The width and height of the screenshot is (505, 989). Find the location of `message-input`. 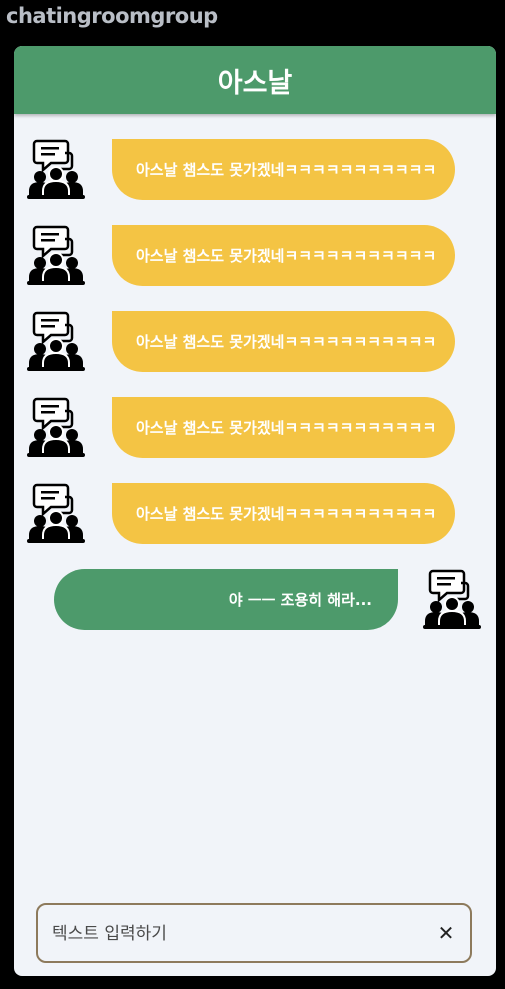

message-input is located at coordinates (237, 934).